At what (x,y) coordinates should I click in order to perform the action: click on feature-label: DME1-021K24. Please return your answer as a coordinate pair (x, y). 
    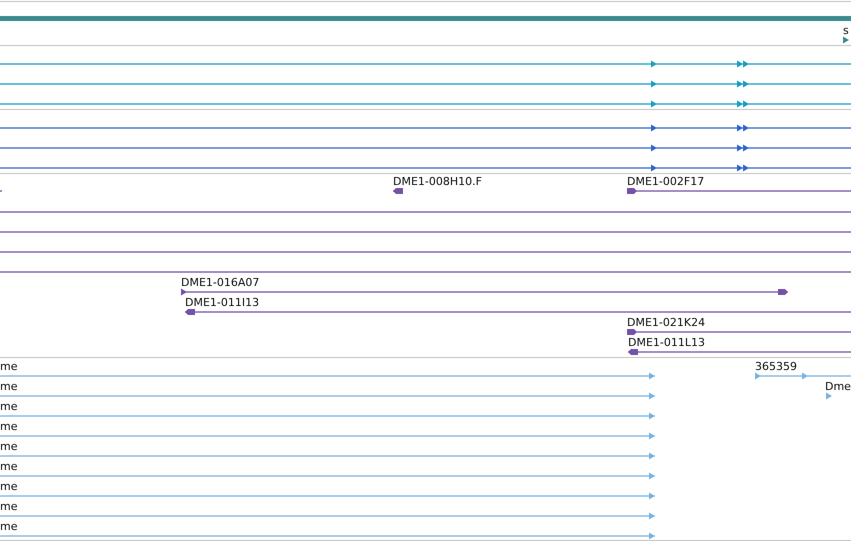
    Looking at the image, I should click on (666, 322).